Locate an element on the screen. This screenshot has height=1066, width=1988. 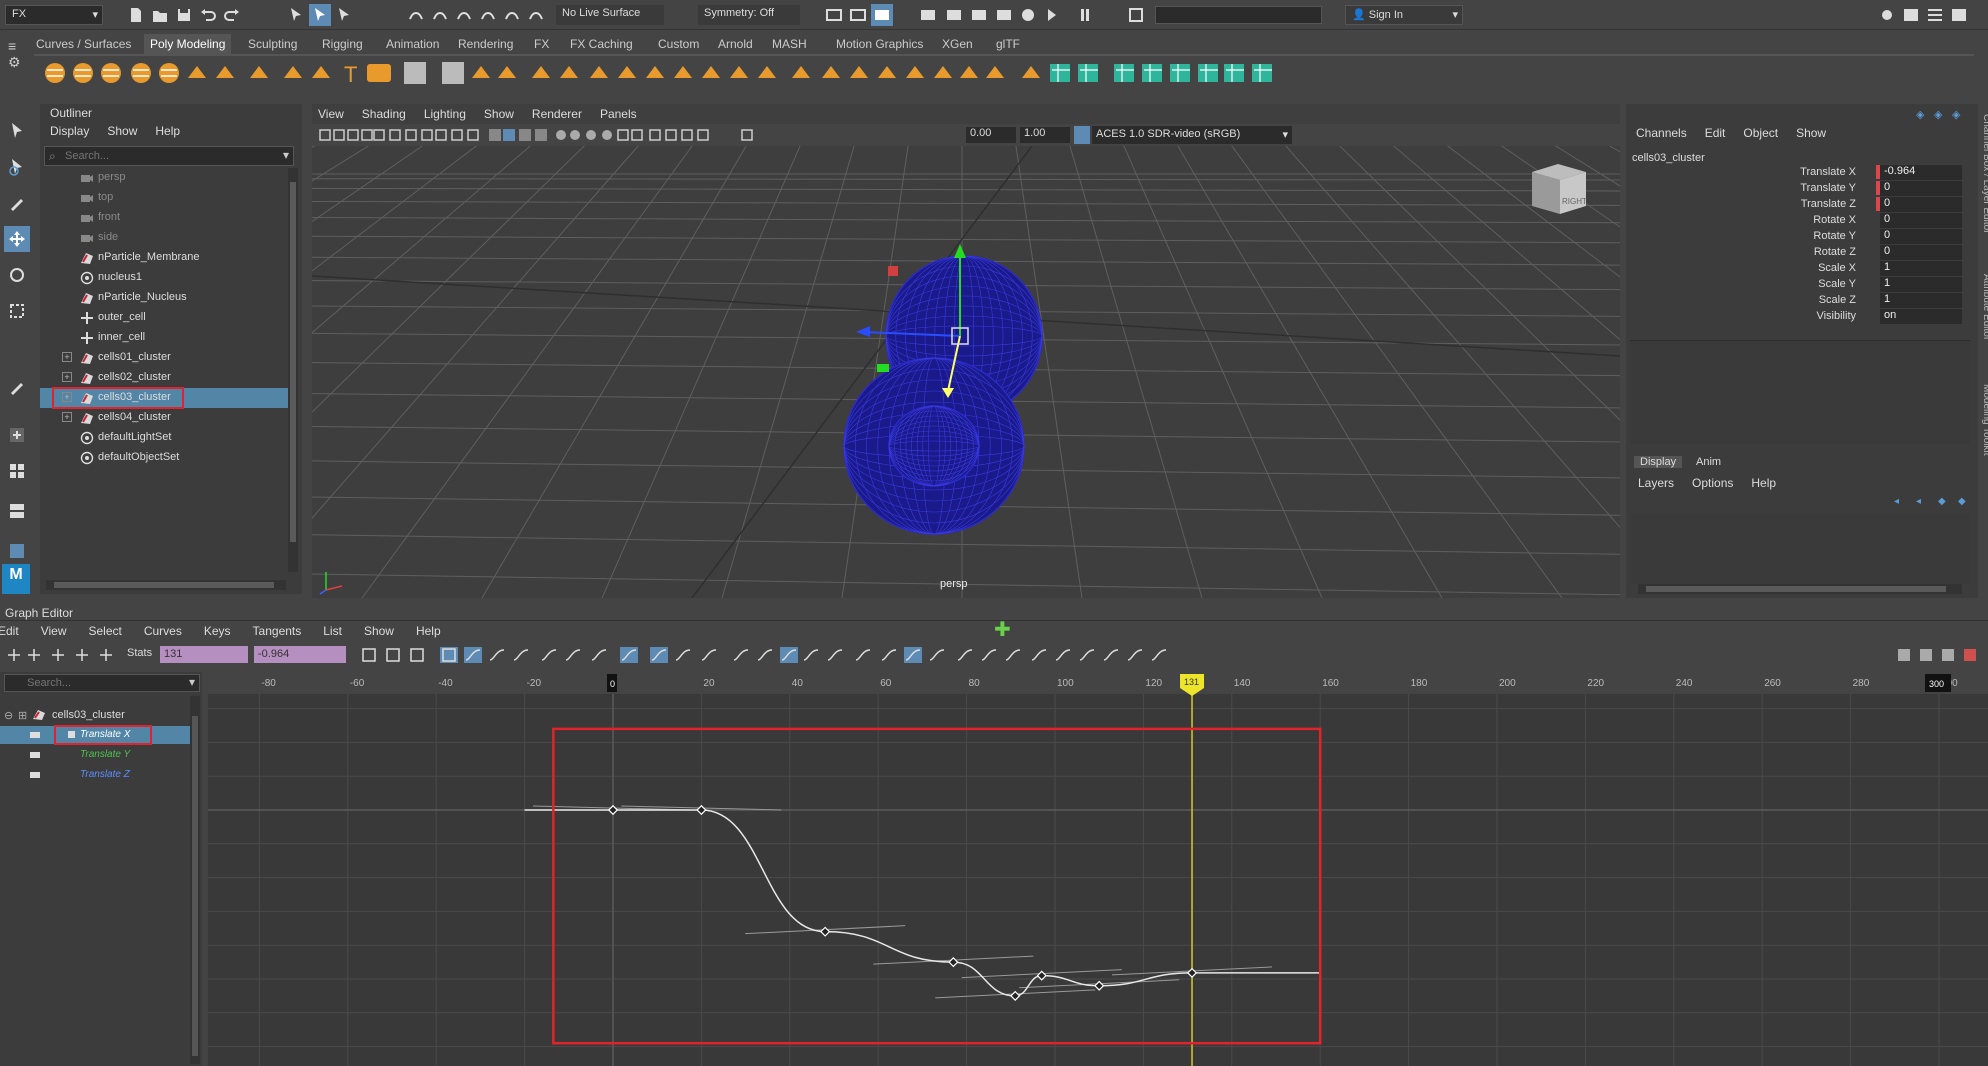
denormalize-icon is located at coordinates (913, 655).